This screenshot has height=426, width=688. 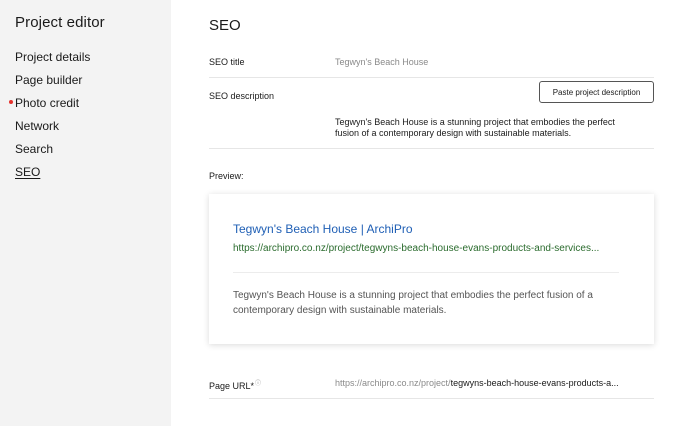 I want to click on page-url-label: Page URL*, so click(x=232, y=386).